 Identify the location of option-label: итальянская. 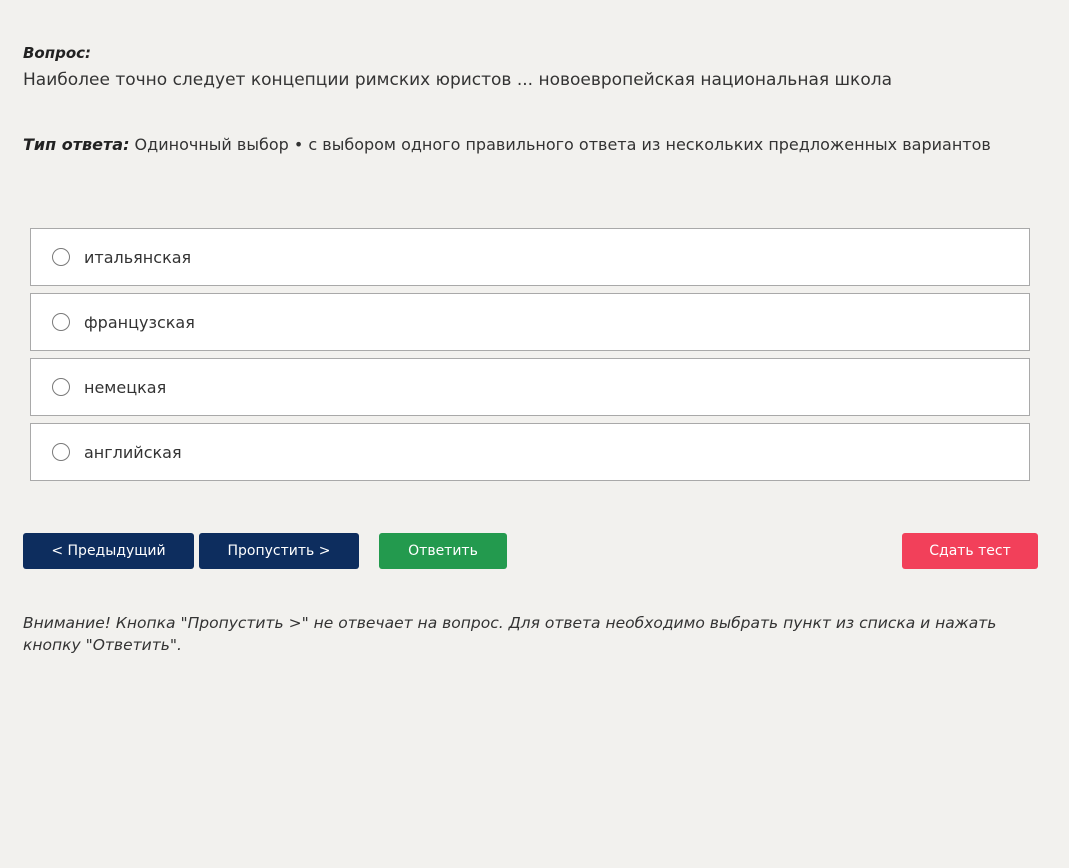
(138, 257).